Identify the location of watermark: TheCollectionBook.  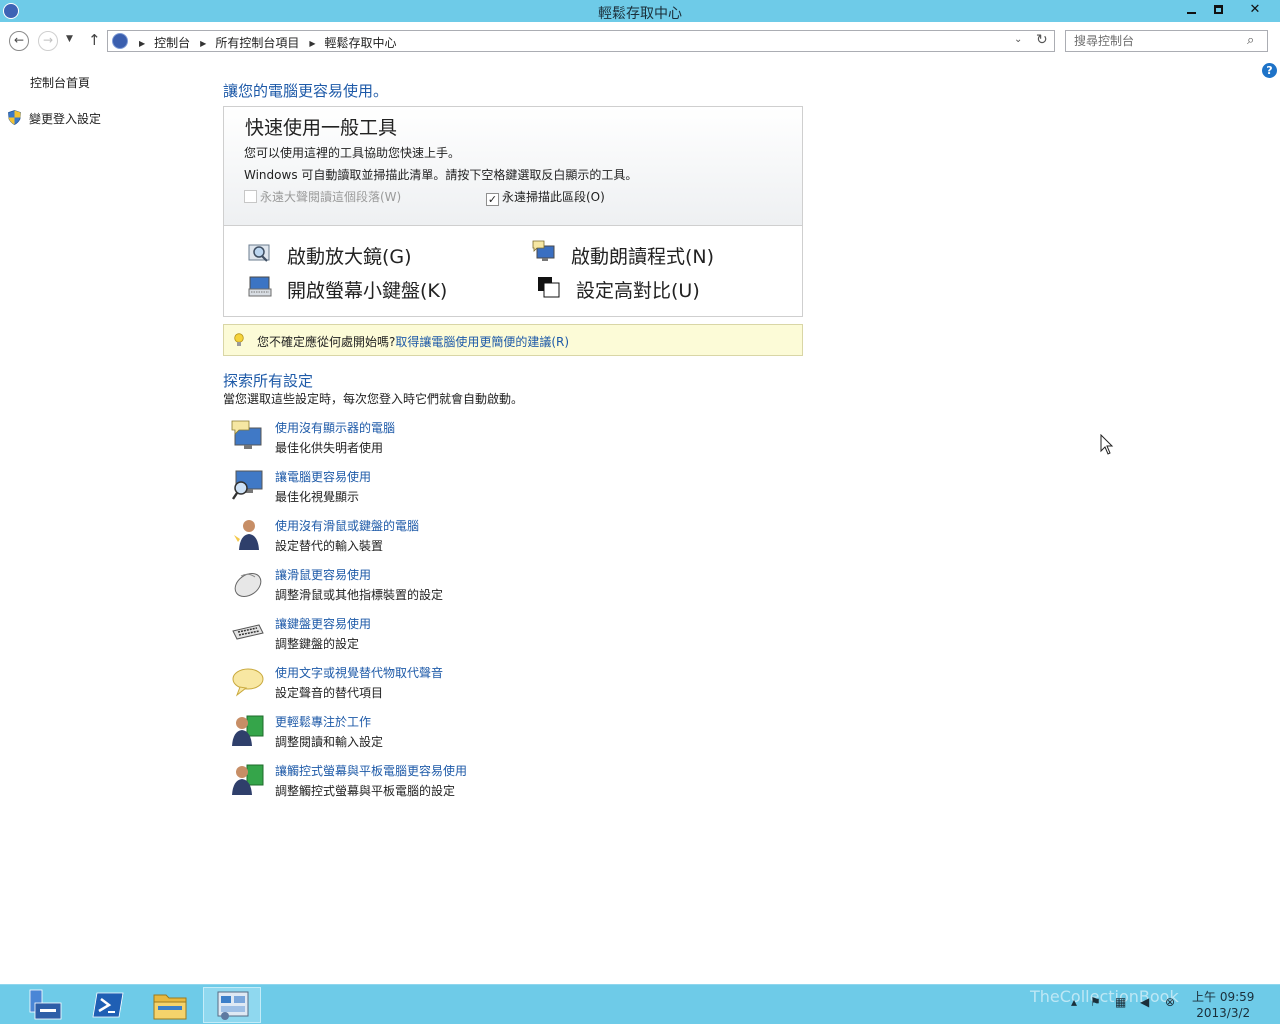
(1104, 996).